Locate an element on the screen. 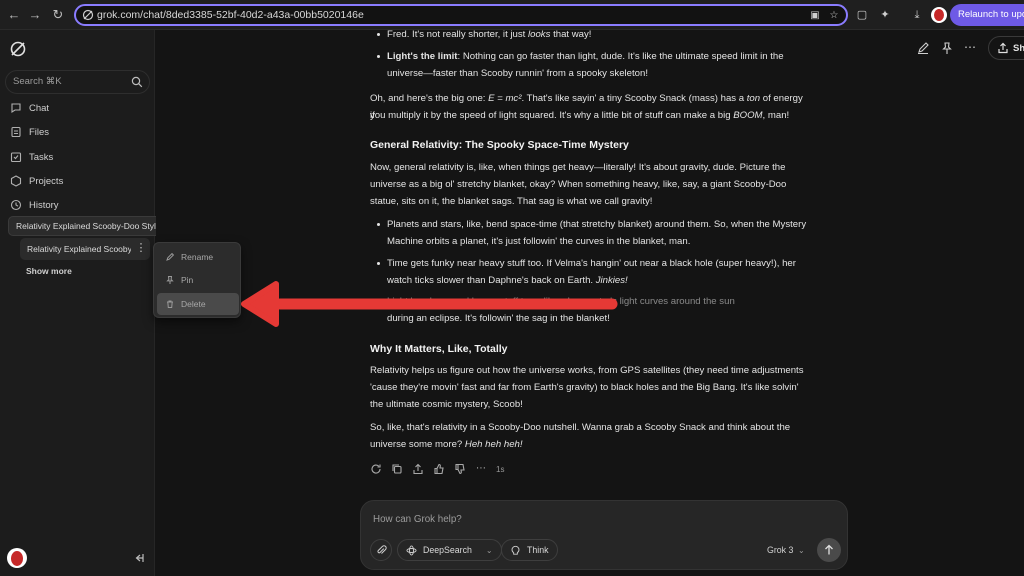  files-icon is located at coordinates (16, 132).